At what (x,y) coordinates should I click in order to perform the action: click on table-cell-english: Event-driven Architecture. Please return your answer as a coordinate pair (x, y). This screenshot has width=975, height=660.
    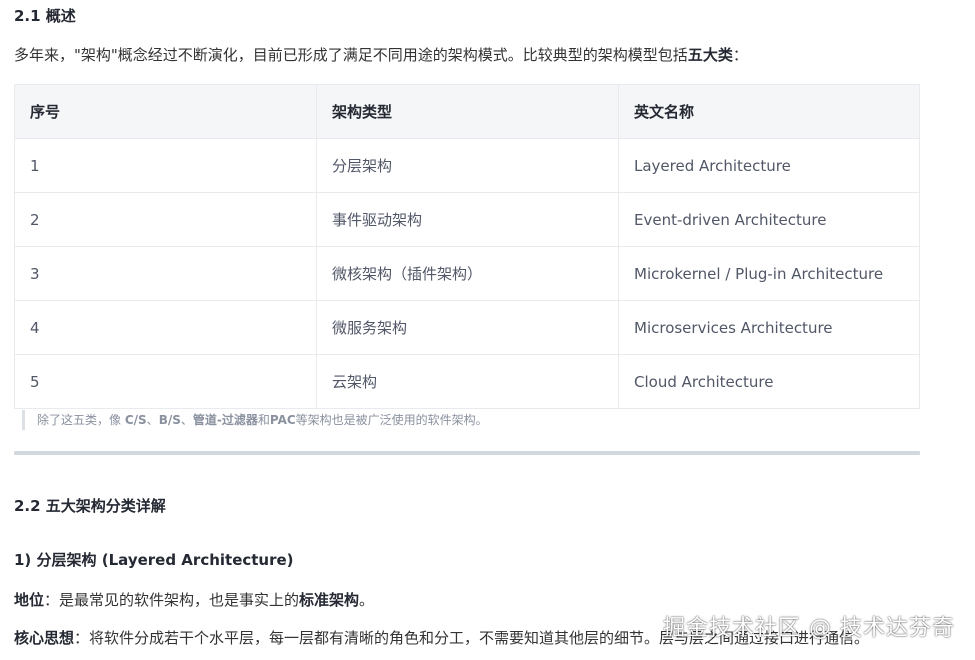
    Looking at the image, I should click on (769, 219).